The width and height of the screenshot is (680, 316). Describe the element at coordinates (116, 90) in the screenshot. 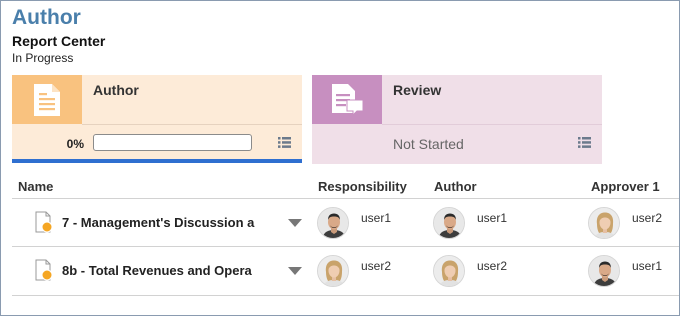

I see `stage-name-author: Author` at that location.